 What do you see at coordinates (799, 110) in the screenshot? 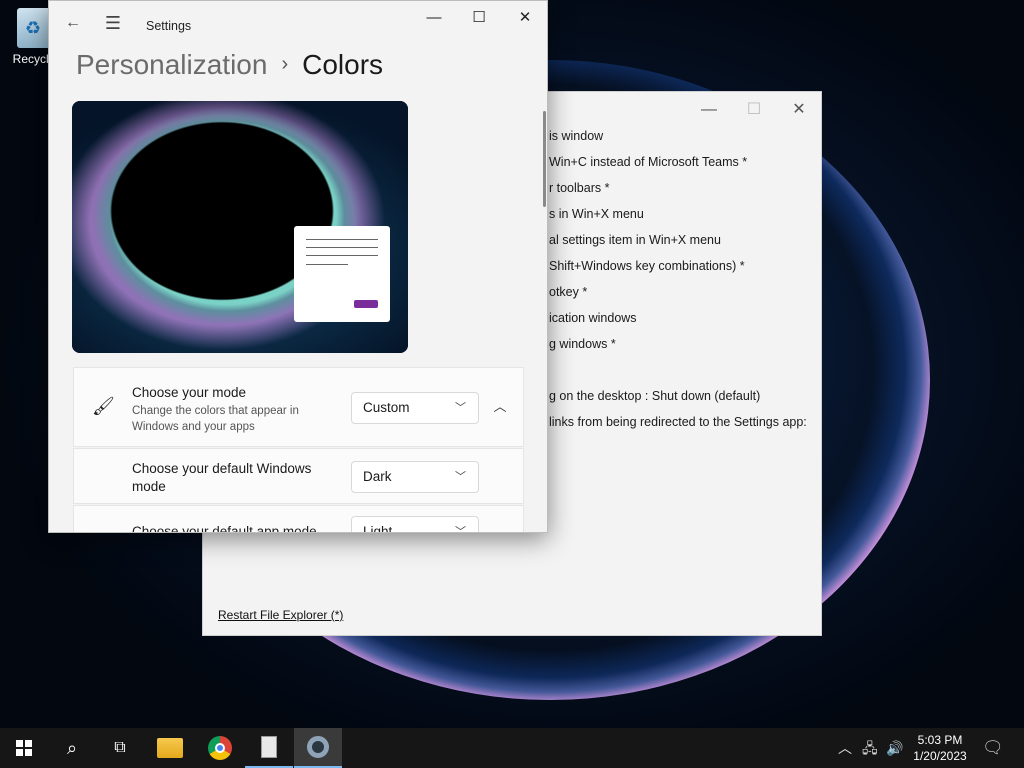
I see `tweaker-close-button: ✕` at bounding box center [799, 110].